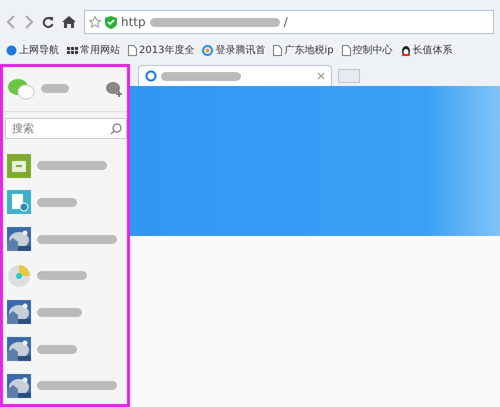 Image resolution: width=500 pixels, height=407 pixels. Describe the element at coordinates (151, 76) in the screenshot. I see `circle-icon` at that location.